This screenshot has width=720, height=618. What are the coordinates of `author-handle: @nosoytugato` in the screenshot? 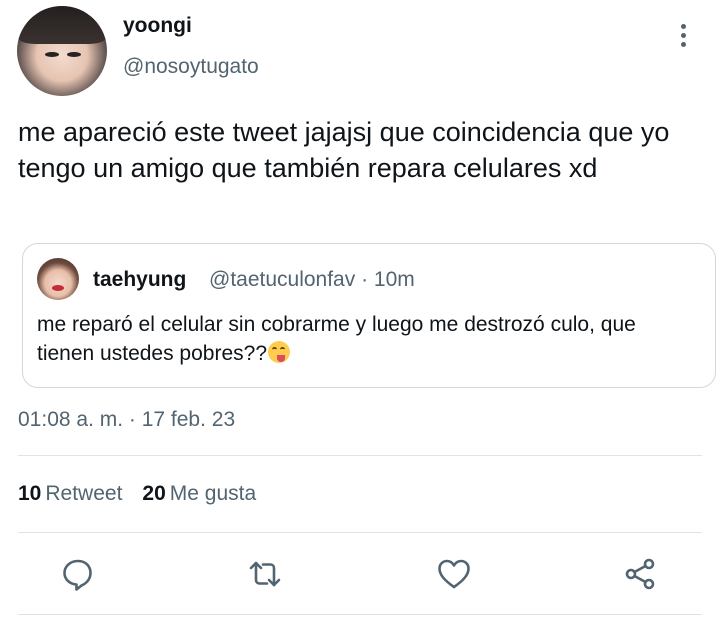 It's located at (191, 67).